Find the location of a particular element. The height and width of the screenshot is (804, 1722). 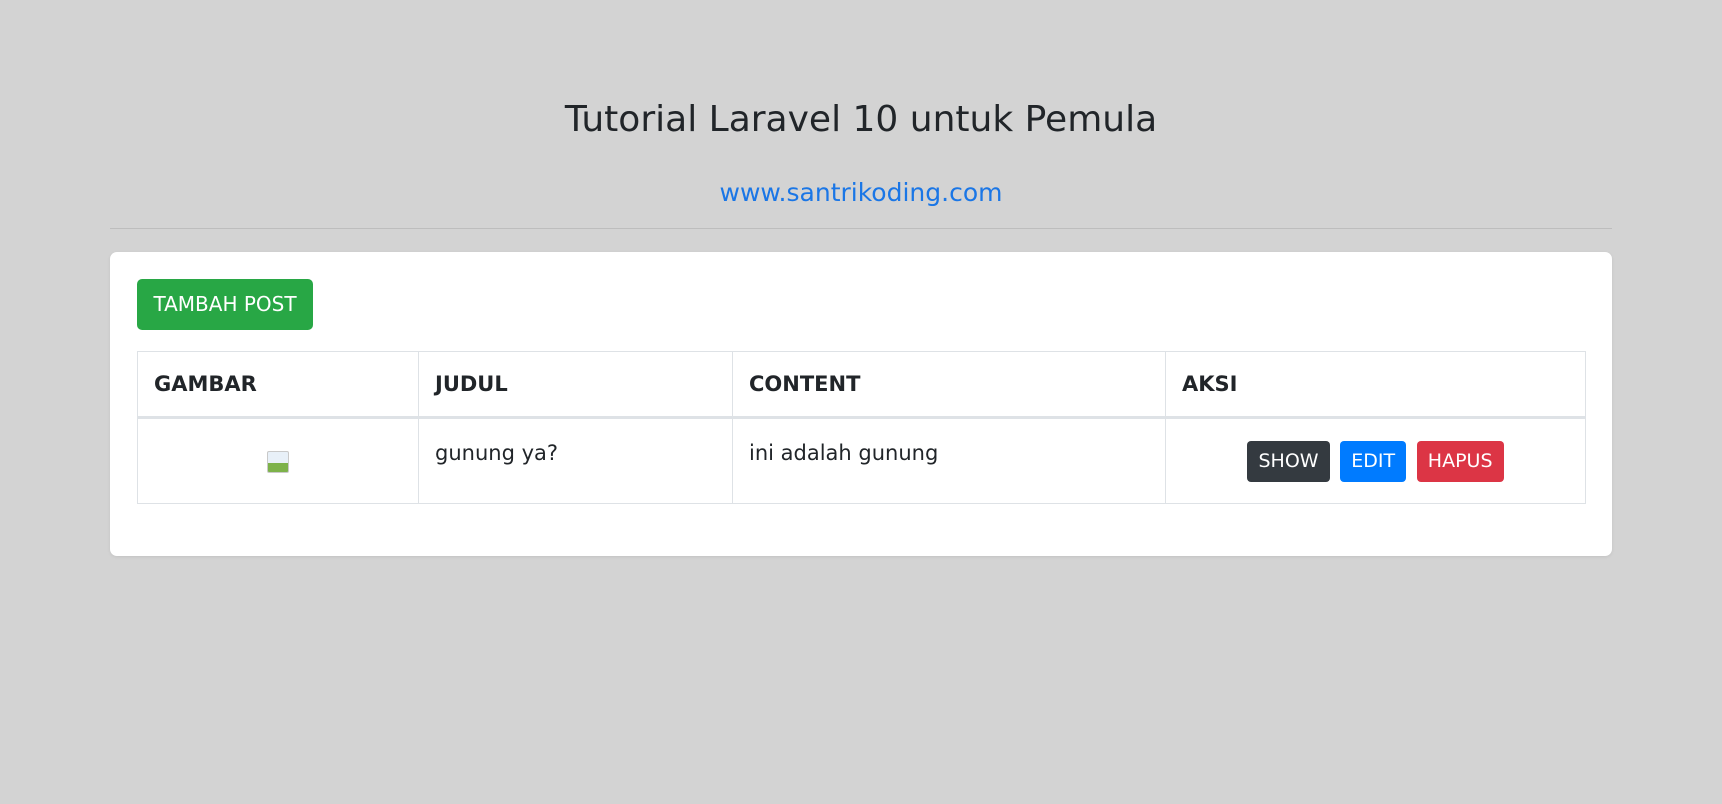

cell-gambar is located at coordinates (278, 460).